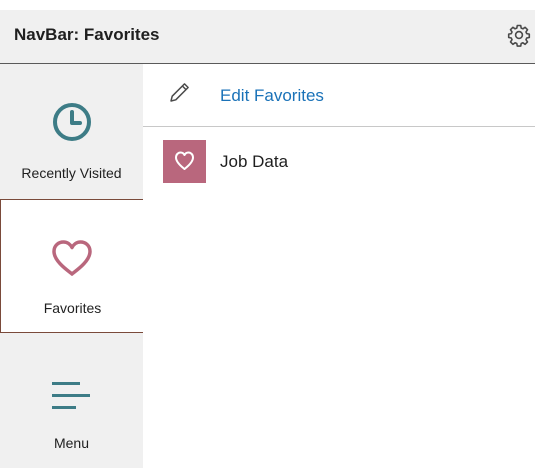 Image resolution: width=535 pixels, height=468 pixels. Describe the element at coordinates (87, 34) in the screenshot. I see `page-title: NavBar: Favorites` at that location.